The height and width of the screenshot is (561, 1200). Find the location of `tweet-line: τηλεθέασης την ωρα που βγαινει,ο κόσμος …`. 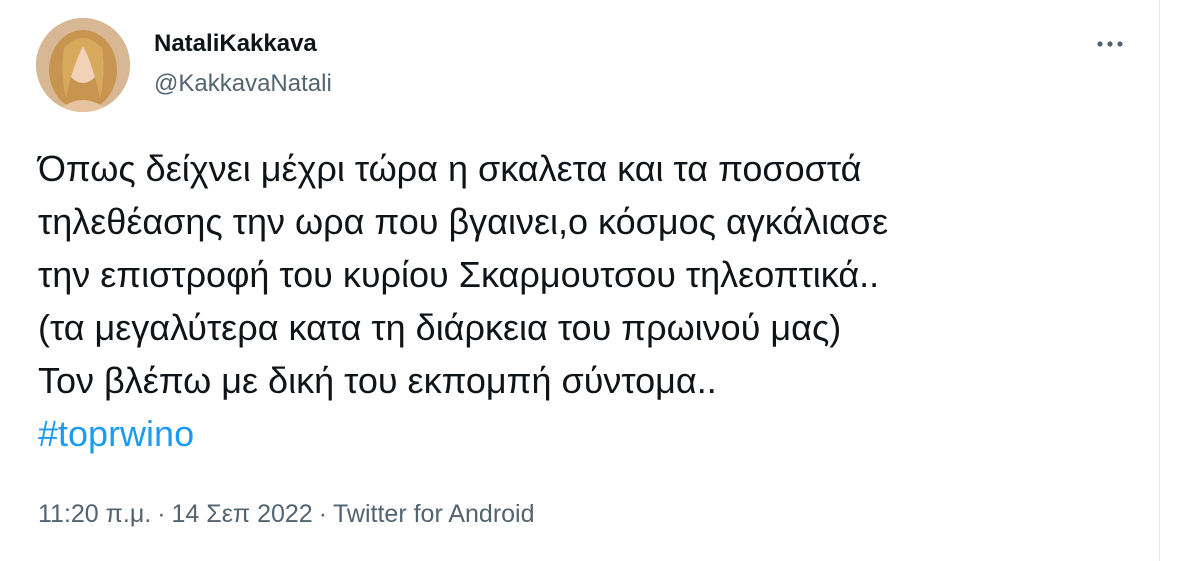

tweet-line: τηλεθέασης την ωρα που βγαινει,ο κόσμος … is located at coordinates (463, 221).